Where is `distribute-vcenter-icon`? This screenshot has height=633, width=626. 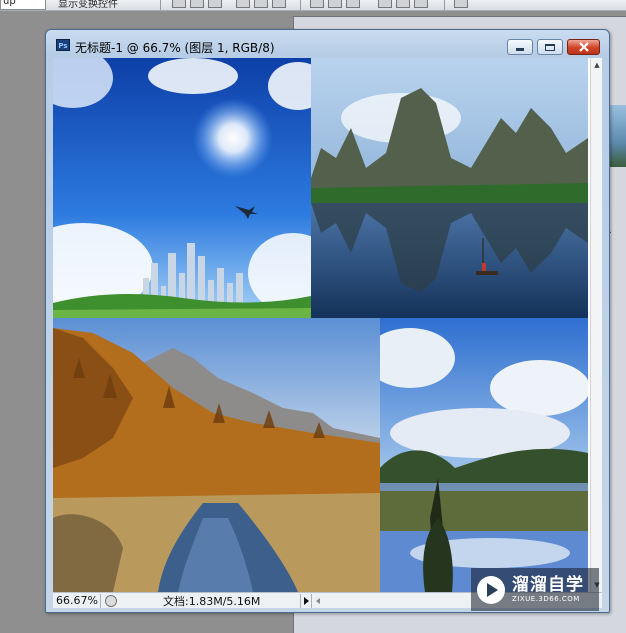 distribute-vcenter-icon is located at coordinates (335, 4).